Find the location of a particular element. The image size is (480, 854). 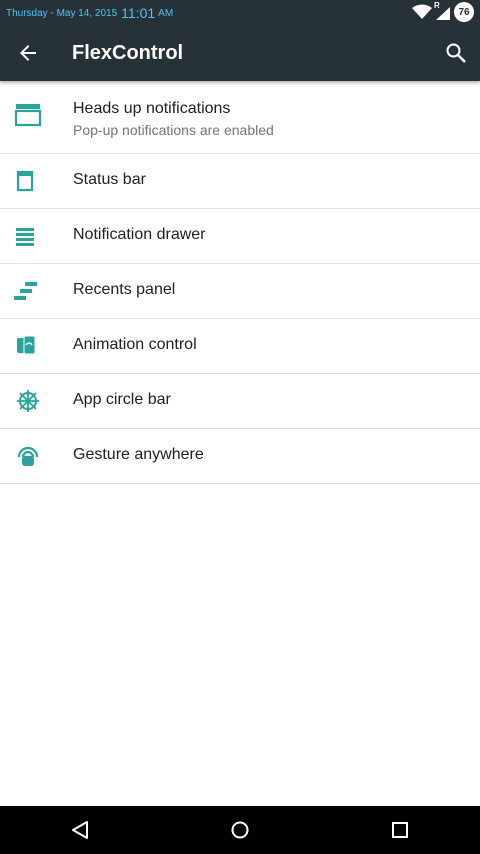

battery-level: 76 is located at coordinates (464, 12).